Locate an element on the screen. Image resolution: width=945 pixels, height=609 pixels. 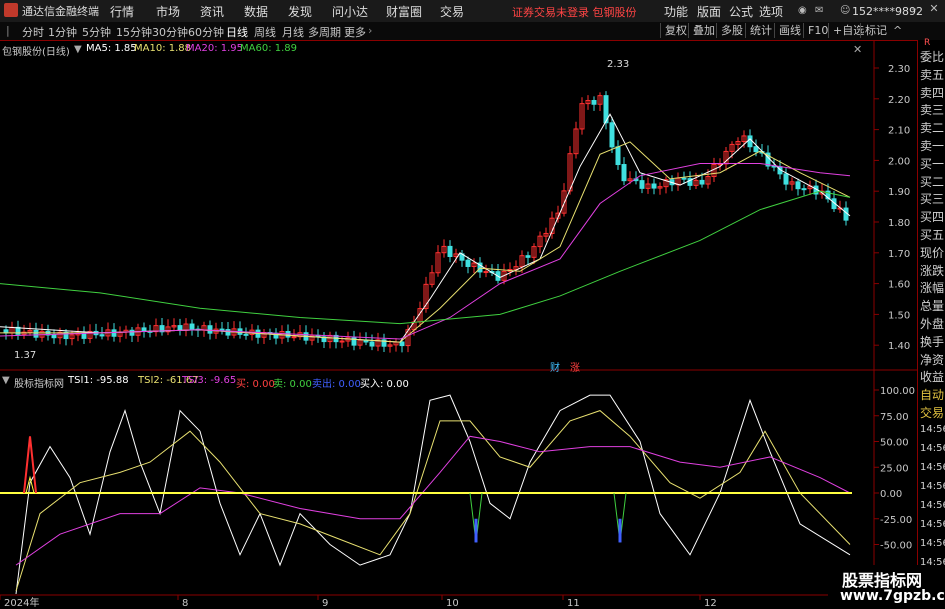
sidebar-time-6: 14:56 is located at coordinates (932, 543).